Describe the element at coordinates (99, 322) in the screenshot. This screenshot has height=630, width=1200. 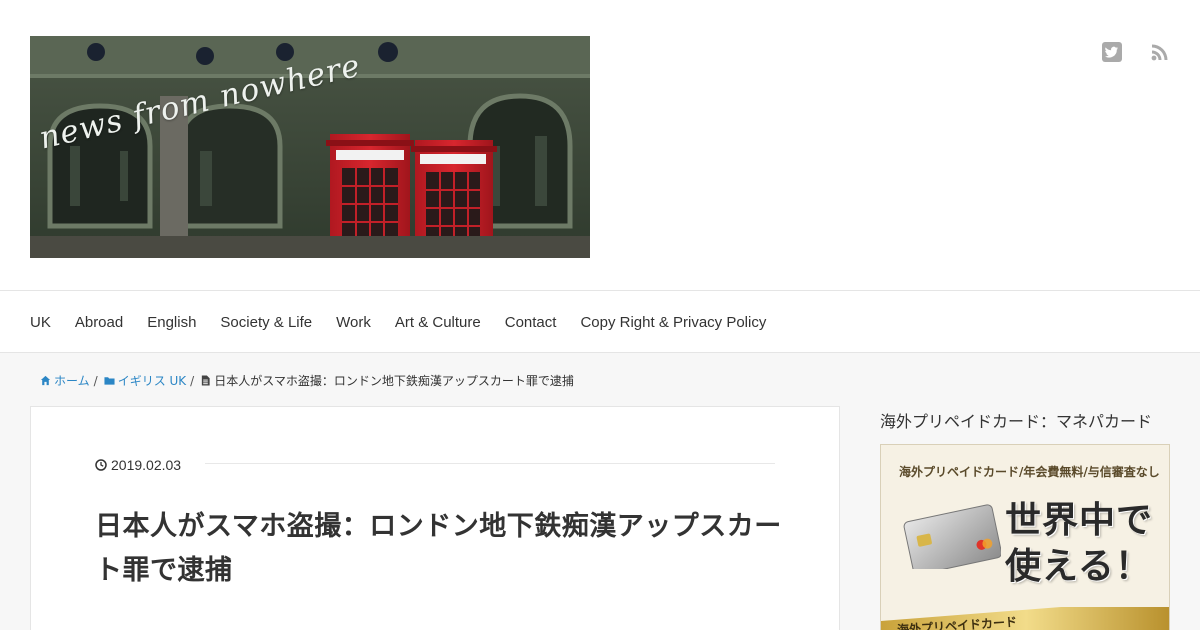
I see `nav-item-abroad: Abroad` at that location.